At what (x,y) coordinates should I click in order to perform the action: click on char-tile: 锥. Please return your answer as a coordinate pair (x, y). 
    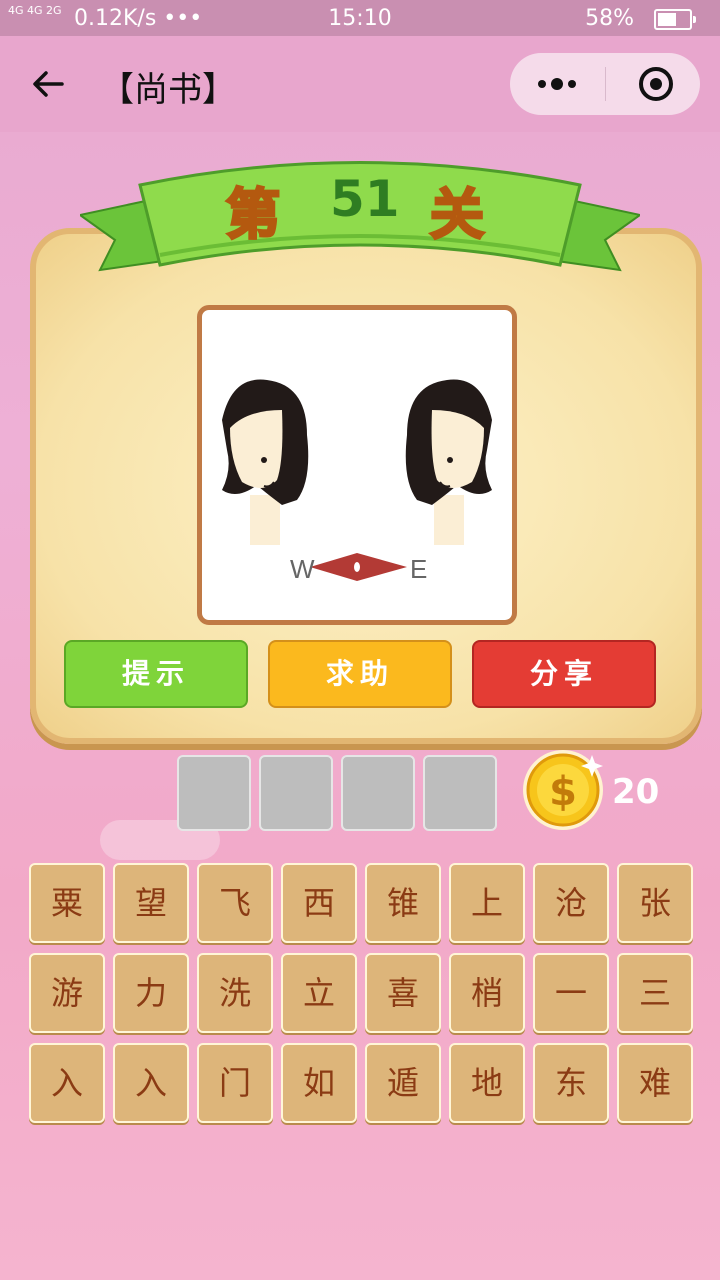
    Looking at the image, I should click on (403, 903).